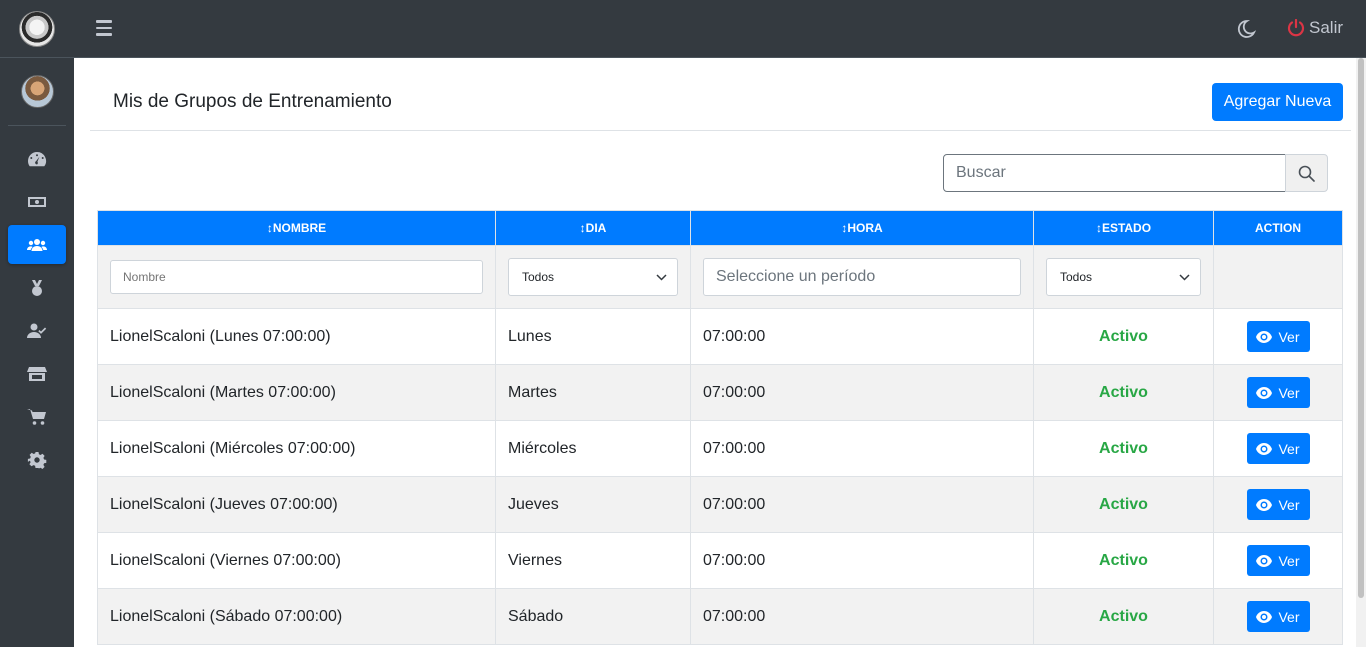 The height and width of the screenshot is (647, 1366). I want to click on scrollbar-thumb, so click(1361, 328).